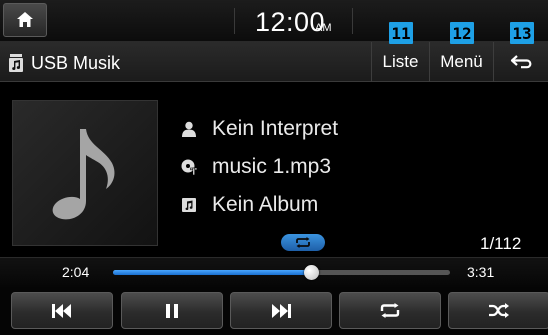 The width and height of the screenshot is (548, 335). What do you see at coordinates (462, 33) in the screenshot?
I see `callout-tag-menu: 12` at bounding box center [462, 33].